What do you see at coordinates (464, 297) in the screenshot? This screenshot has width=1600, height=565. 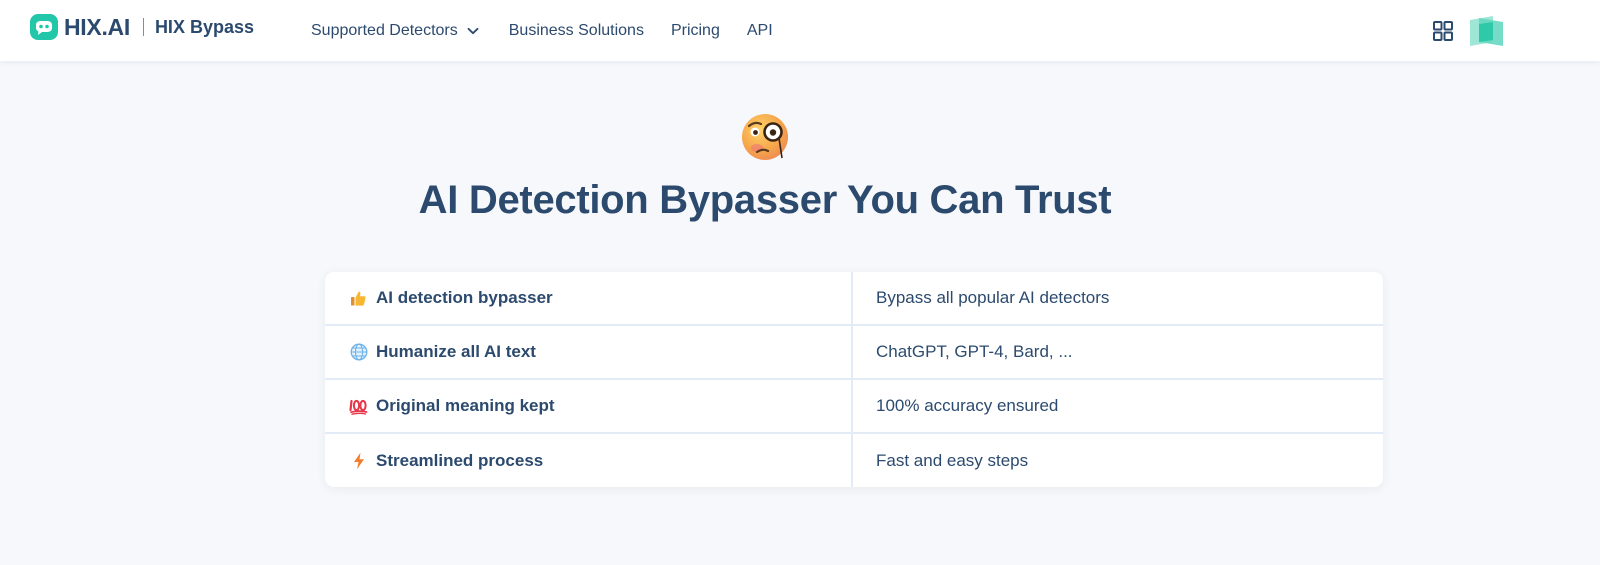 I see `feature-label: AI detection bypasser` at bounding box center [464, 297].